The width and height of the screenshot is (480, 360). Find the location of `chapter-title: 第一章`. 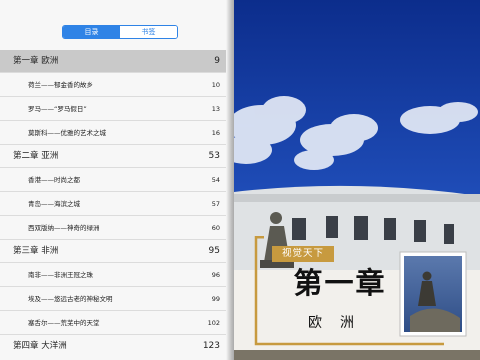

chapter-title: 第一章 is located at coordinates (340, 283).